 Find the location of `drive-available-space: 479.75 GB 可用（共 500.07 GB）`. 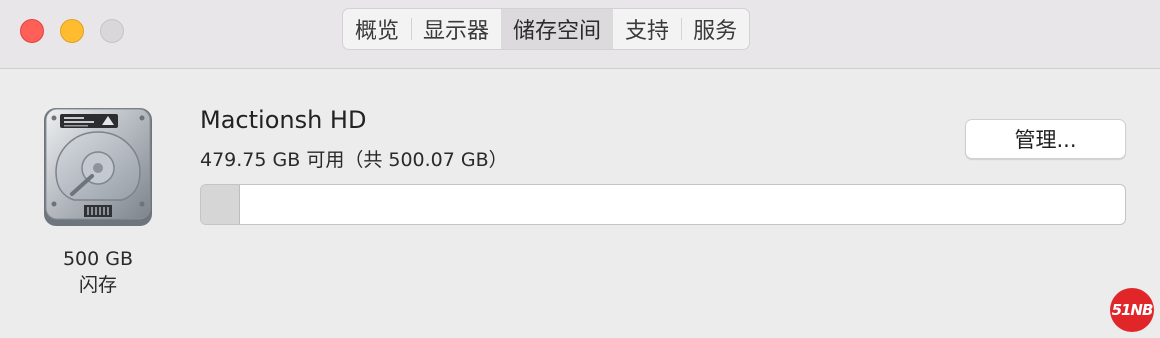

drive-available-space: 479.75 GB 可用（共 500.07 GB） is located at coordinates (354, 160).